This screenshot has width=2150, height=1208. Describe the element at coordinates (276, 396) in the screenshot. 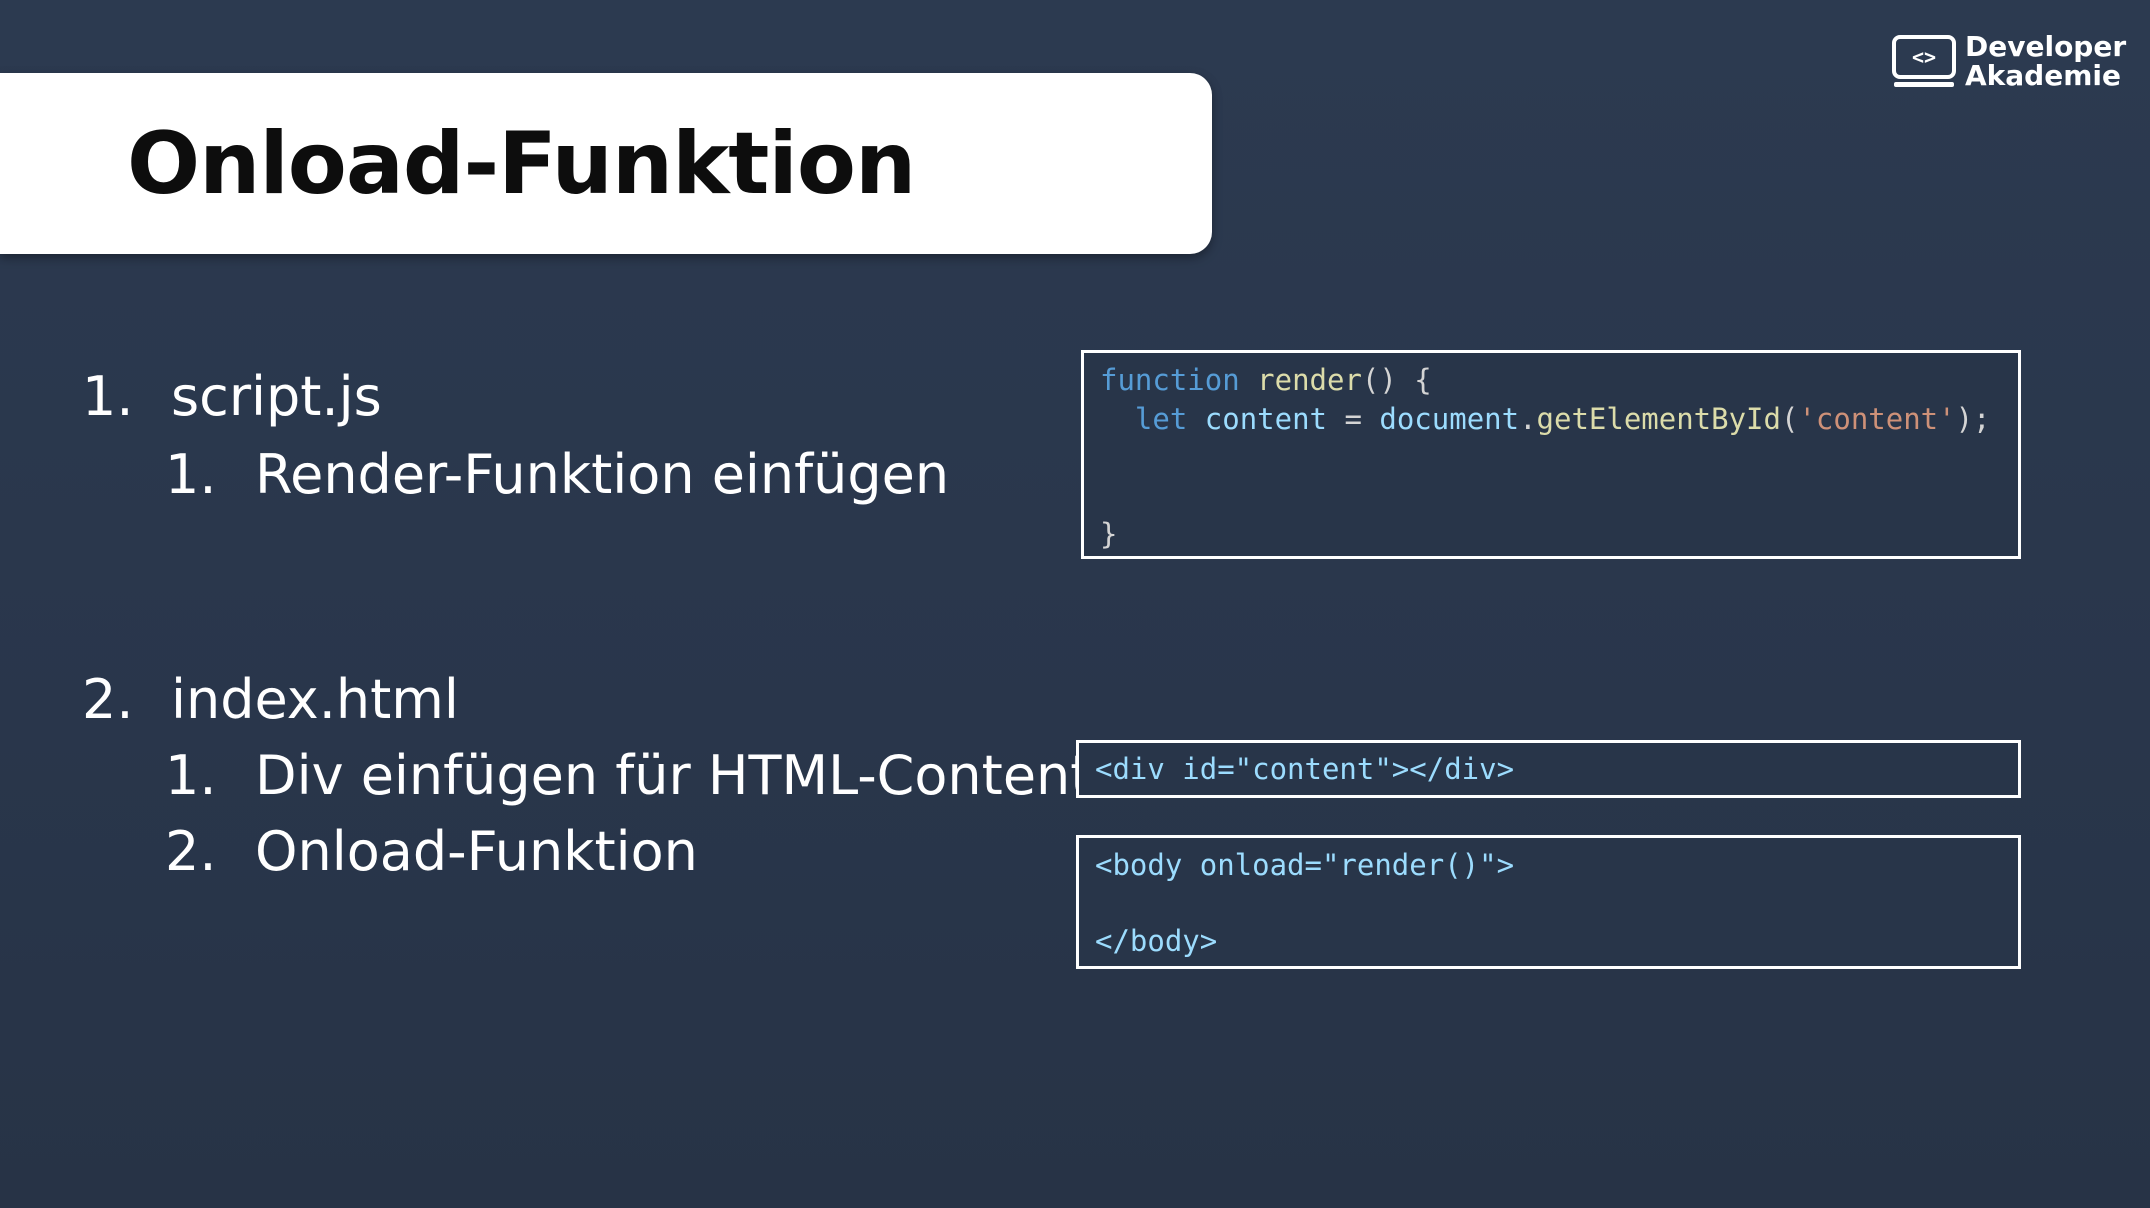

I see `list-label: script.js` at that location.